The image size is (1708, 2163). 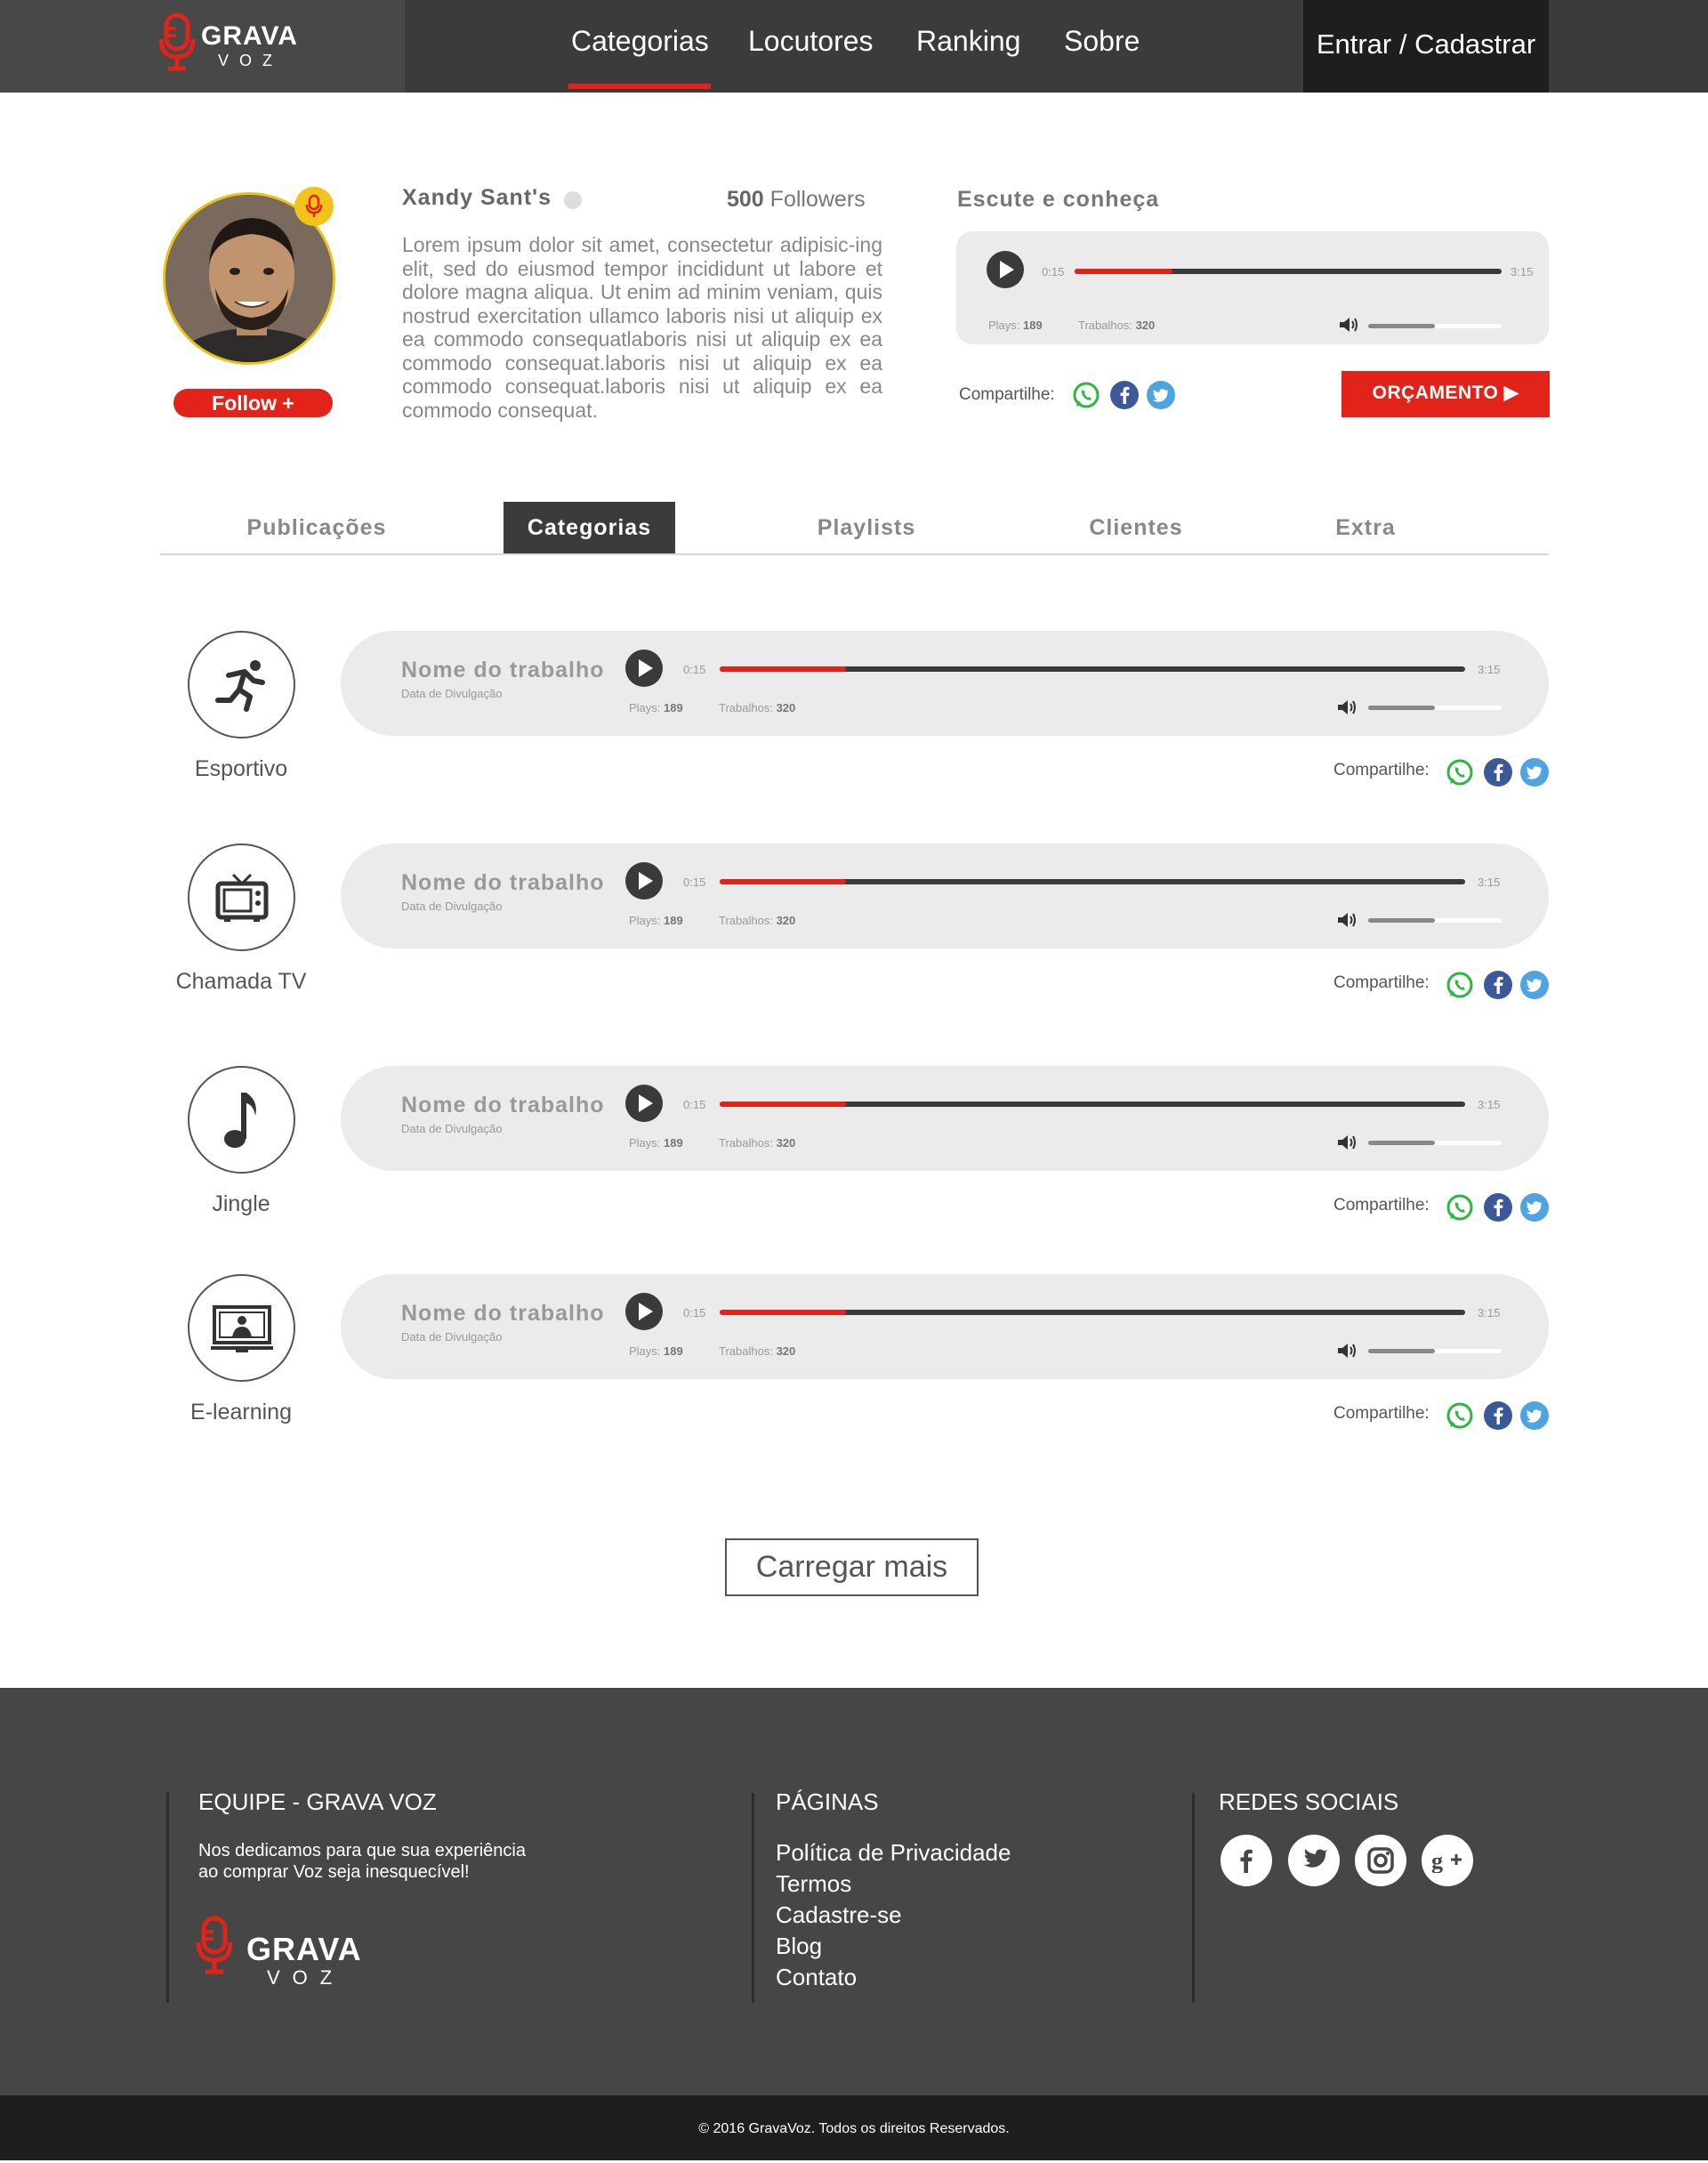 What do you see at coordinates (757, 920) in the screenshot?
I see `works-stat: Trabalhos: 320` at bounding box center [757, 920].